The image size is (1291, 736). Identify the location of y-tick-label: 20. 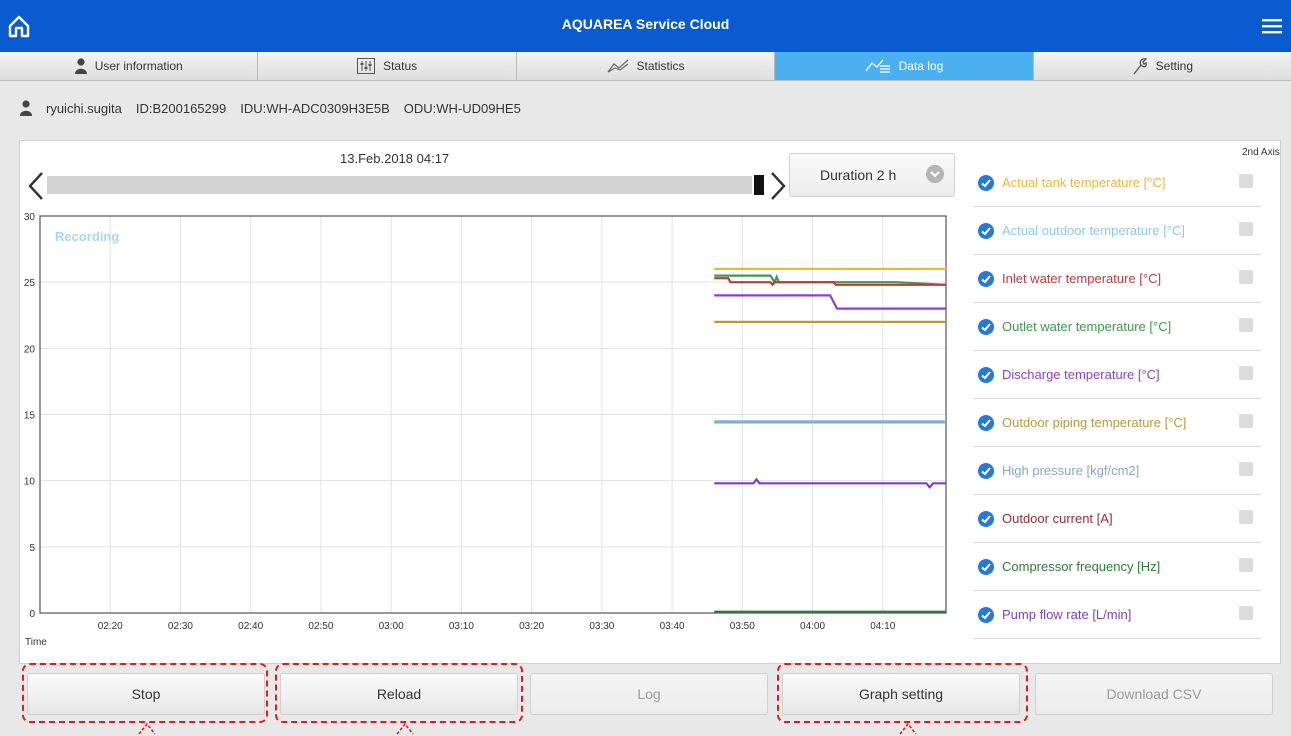
(30, 349).